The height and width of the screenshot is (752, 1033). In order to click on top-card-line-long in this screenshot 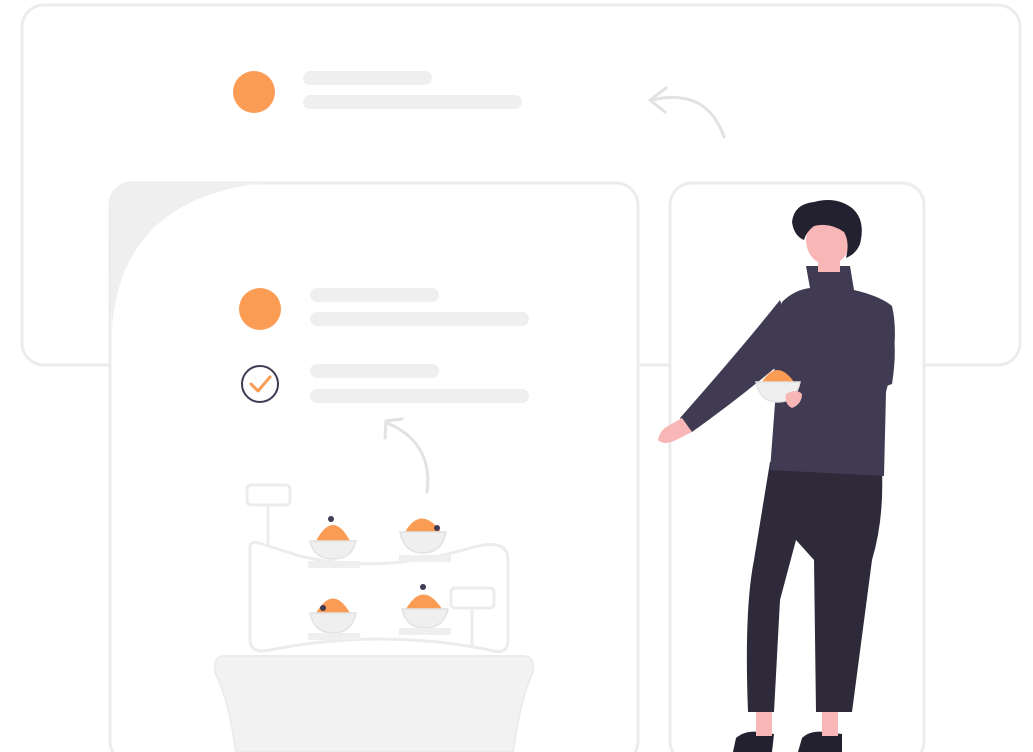, I will do `click(412, 102)`.